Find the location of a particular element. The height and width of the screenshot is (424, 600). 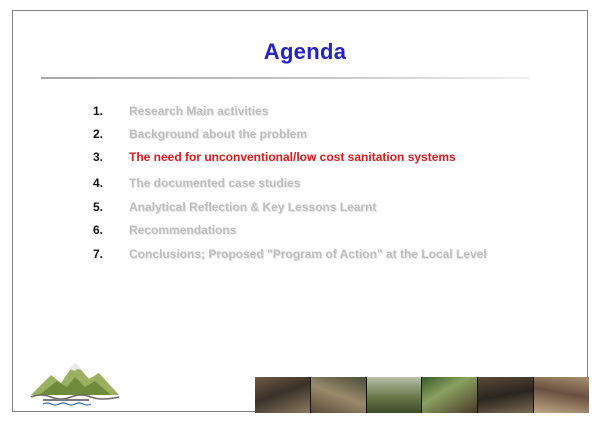

sanitation-photos-strip is located at coordinates (422, 395).